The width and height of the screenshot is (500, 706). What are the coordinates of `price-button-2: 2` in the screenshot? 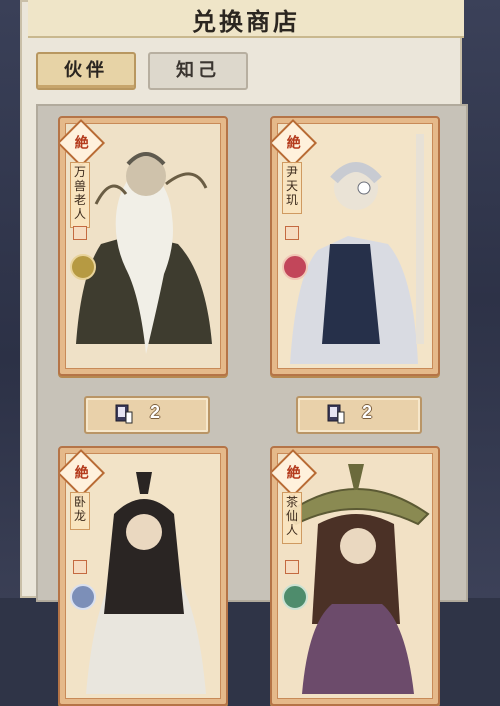 It's located at (359, 415).